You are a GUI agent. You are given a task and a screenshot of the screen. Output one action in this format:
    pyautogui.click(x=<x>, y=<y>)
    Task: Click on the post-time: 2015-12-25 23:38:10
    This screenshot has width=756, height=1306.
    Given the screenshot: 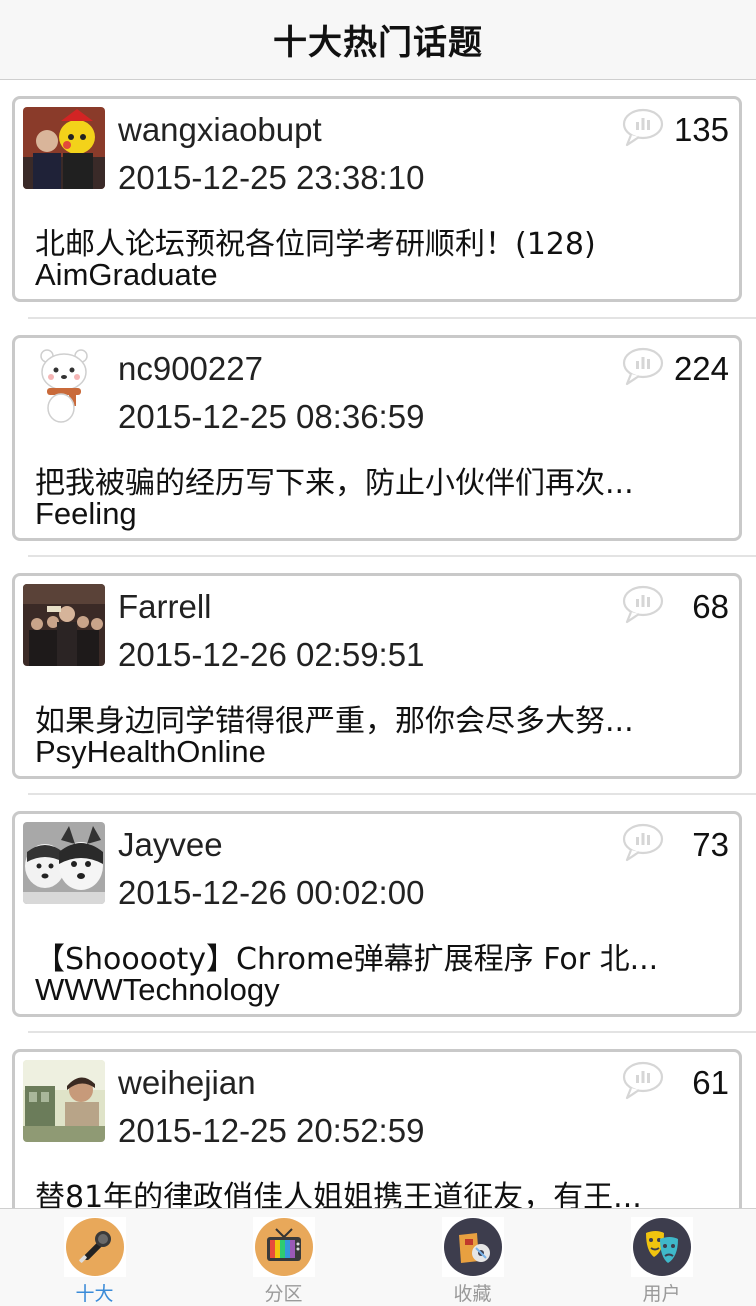 What is the action you would take?
    pyautogui.click(x=271, y=177)
    